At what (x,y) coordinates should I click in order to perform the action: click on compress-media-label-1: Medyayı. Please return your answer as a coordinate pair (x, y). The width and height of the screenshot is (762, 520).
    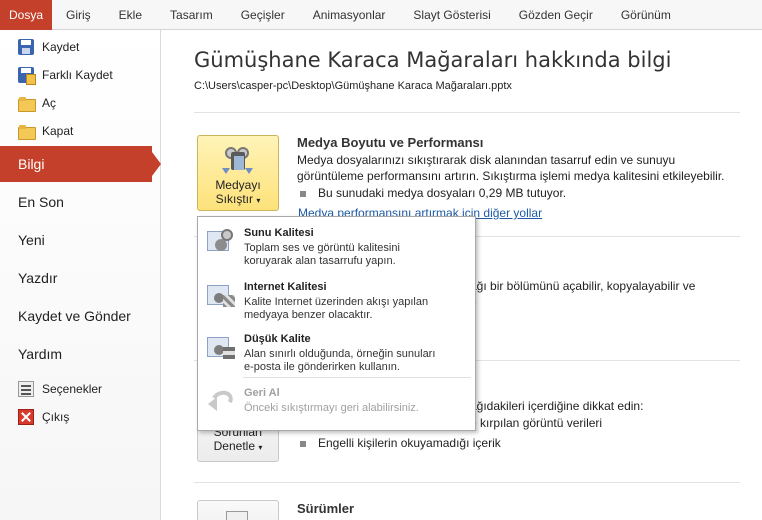
    Looking at the image, I should click on (238, 185).